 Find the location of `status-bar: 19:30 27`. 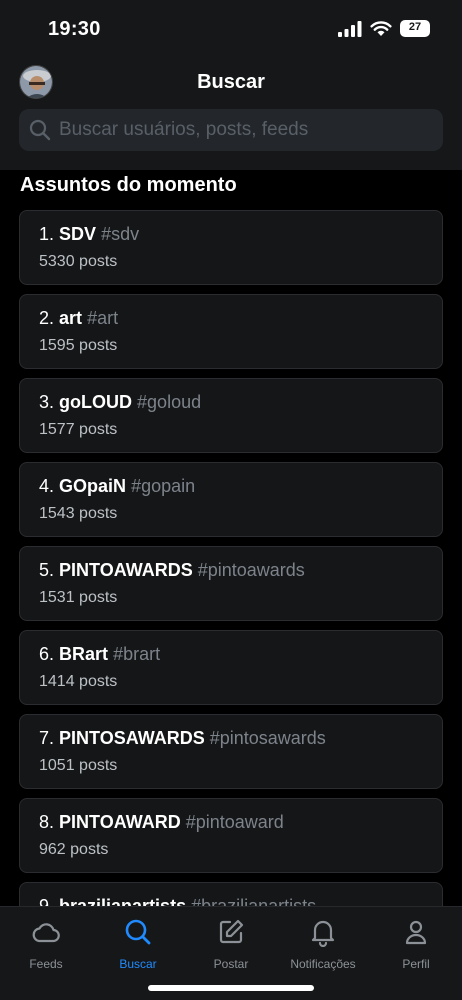

status-bar: 19:30 27 is located at coordinates (231, 30).